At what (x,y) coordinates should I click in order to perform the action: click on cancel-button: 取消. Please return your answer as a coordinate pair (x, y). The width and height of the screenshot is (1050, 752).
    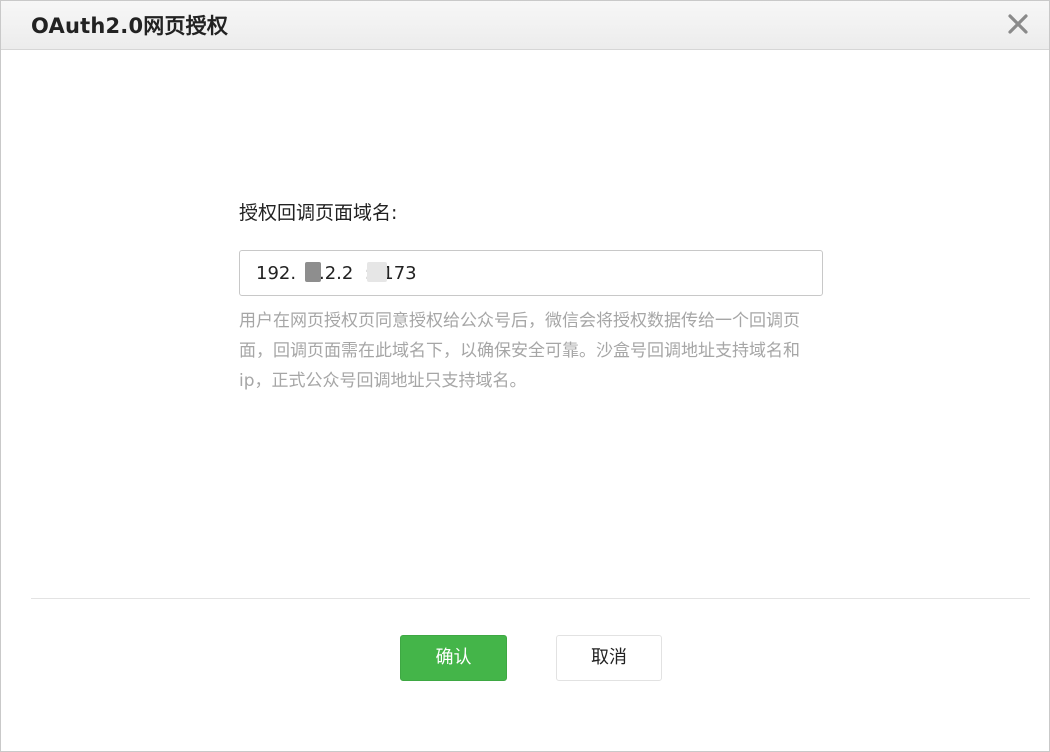
    Looking at the image, I should click on (609, 658).